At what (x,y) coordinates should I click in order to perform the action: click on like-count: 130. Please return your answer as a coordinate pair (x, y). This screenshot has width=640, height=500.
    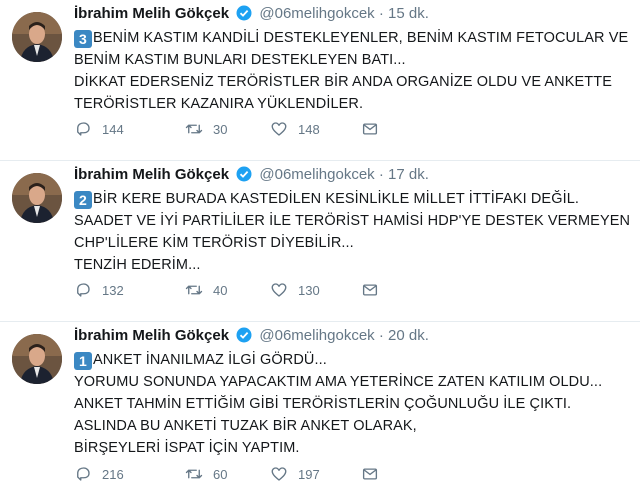
    Looking at the image, I should click on (309, 290).